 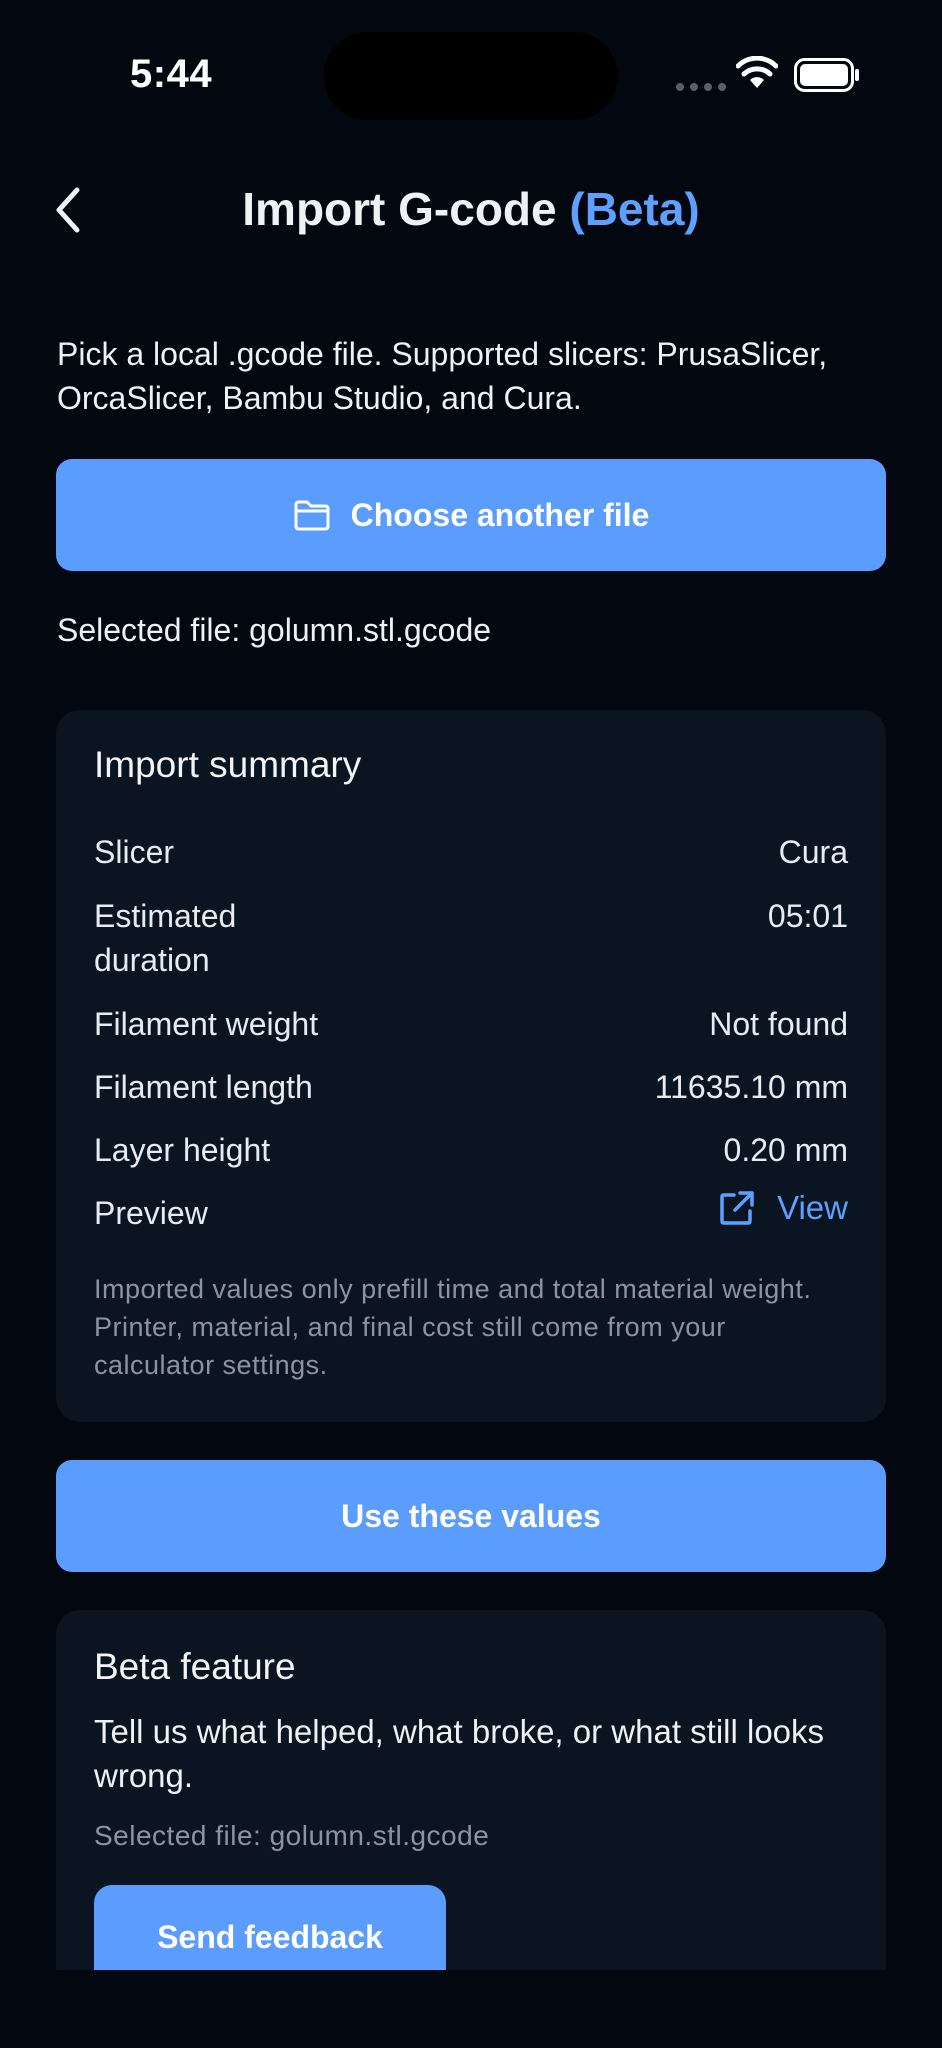 I want to click on status-time: 5:44, so click(x=171, y=74).